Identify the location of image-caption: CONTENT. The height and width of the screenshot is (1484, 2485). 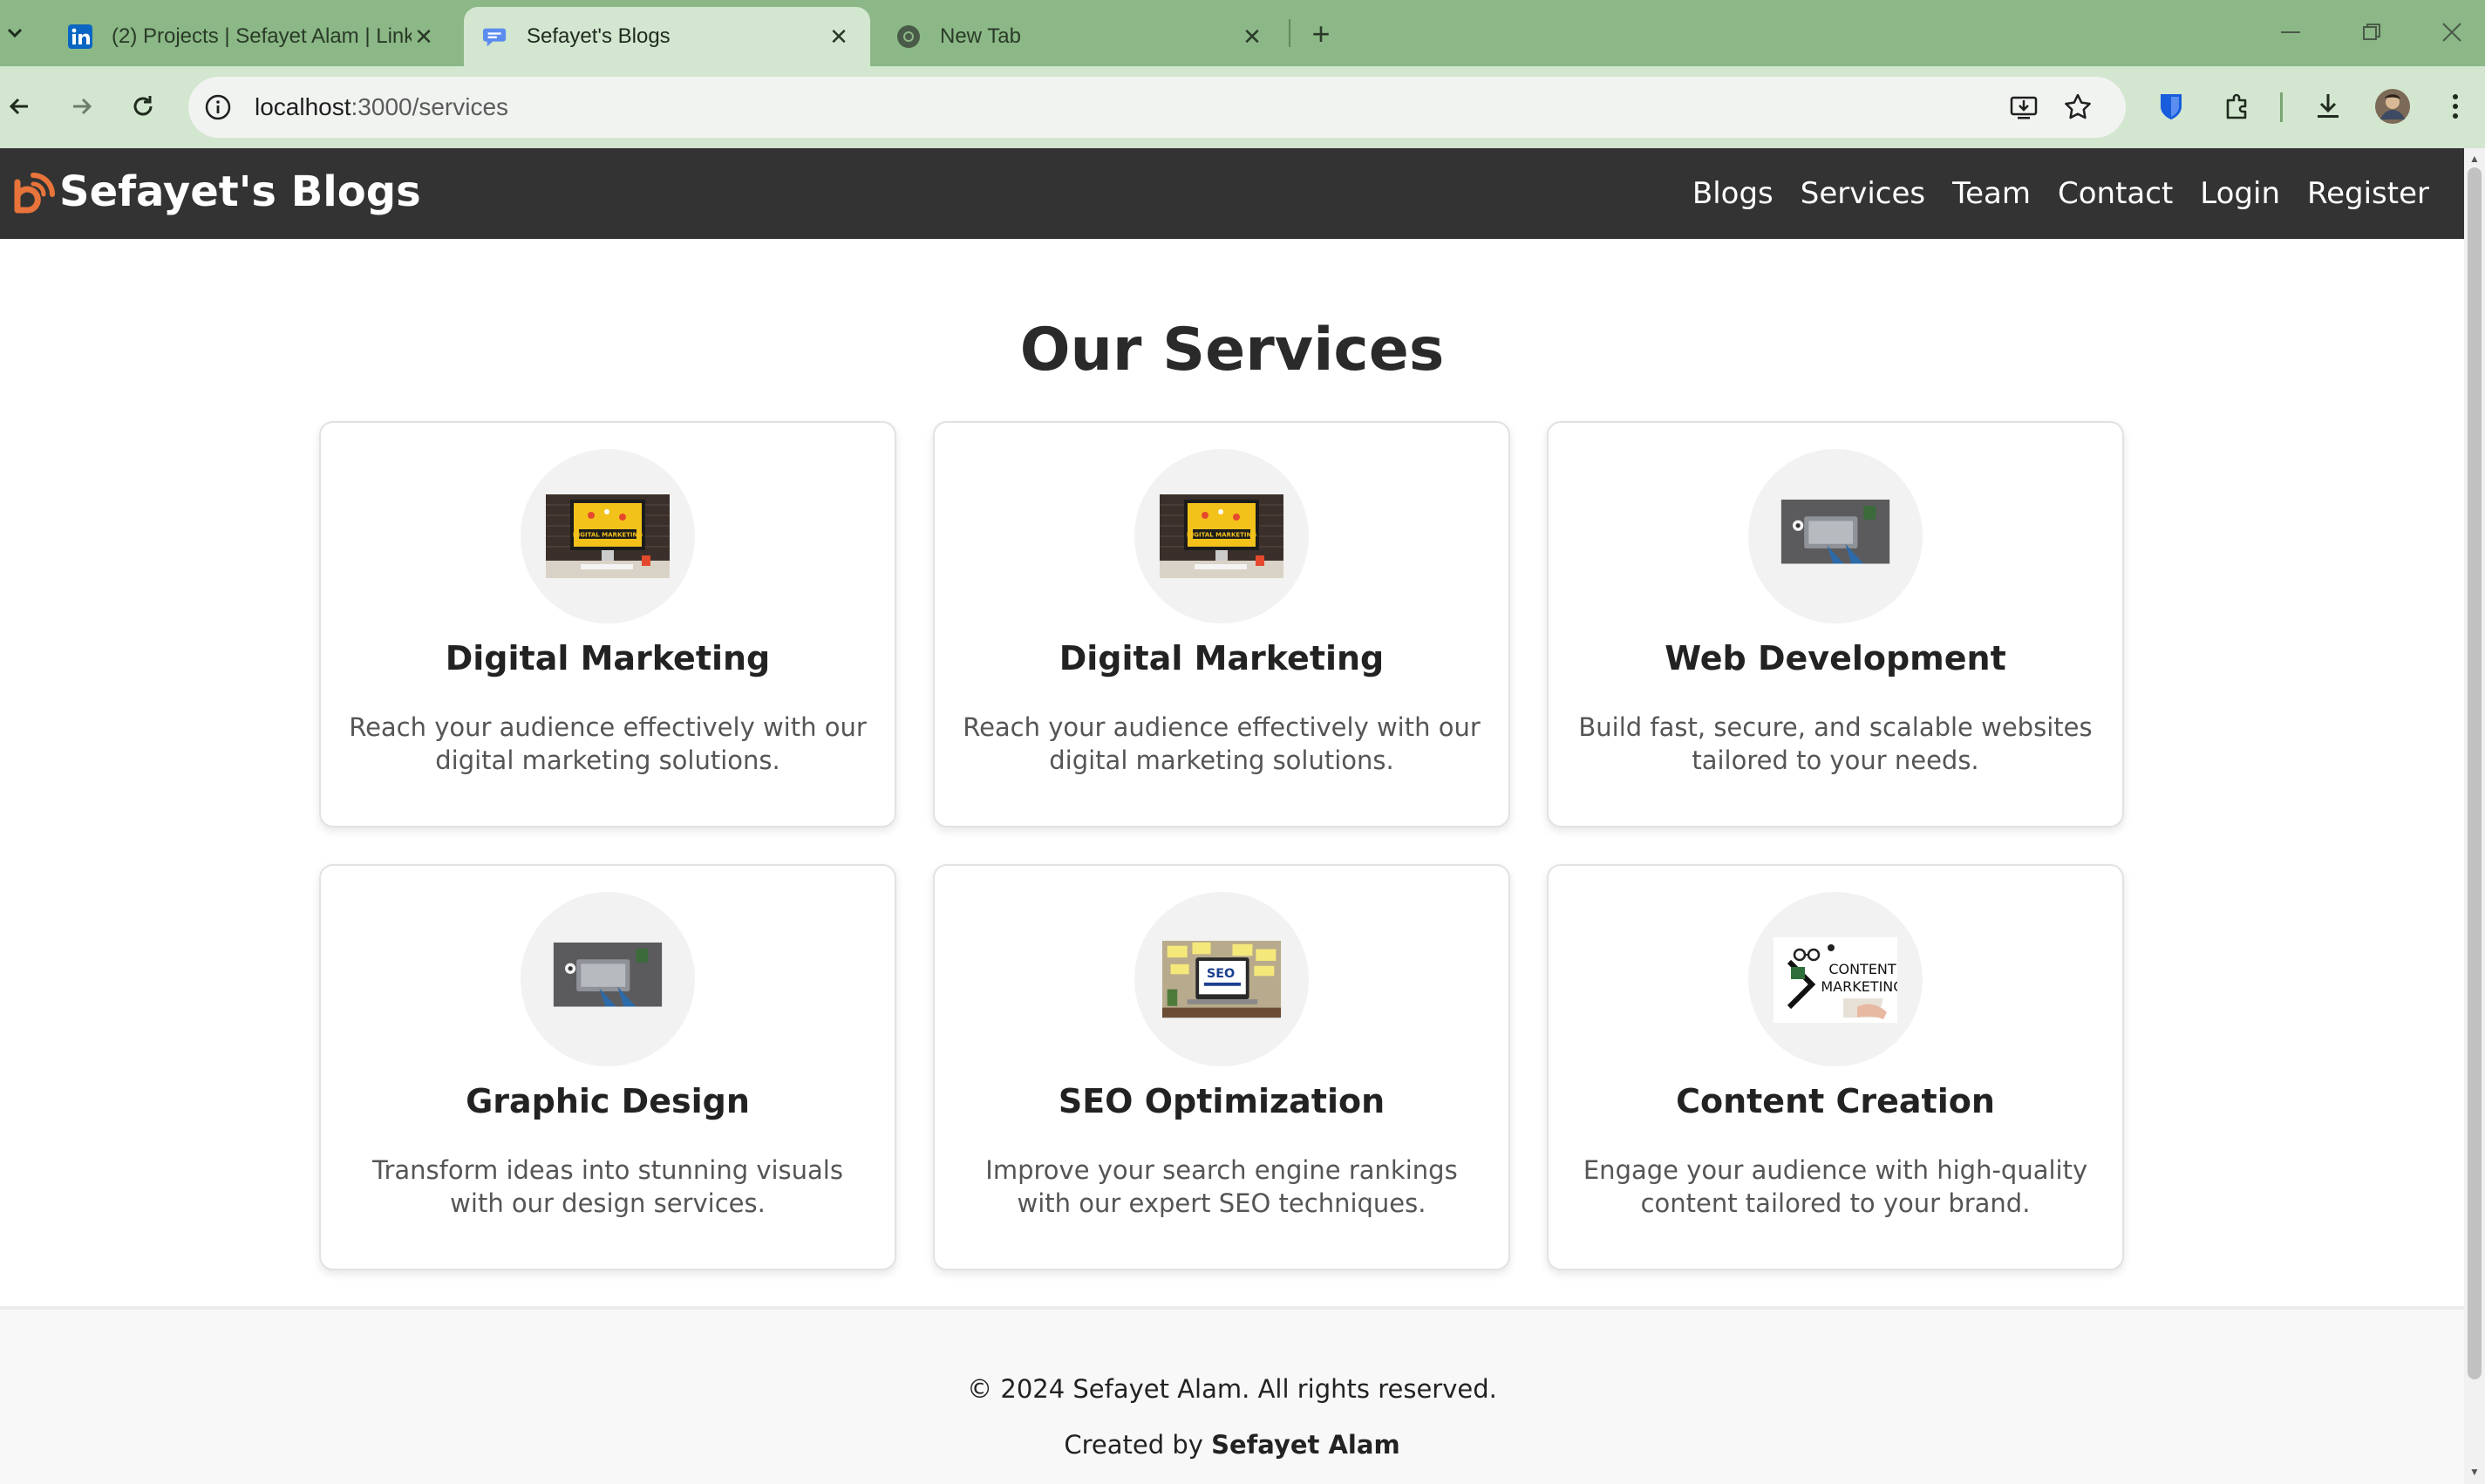
(1862, 969).